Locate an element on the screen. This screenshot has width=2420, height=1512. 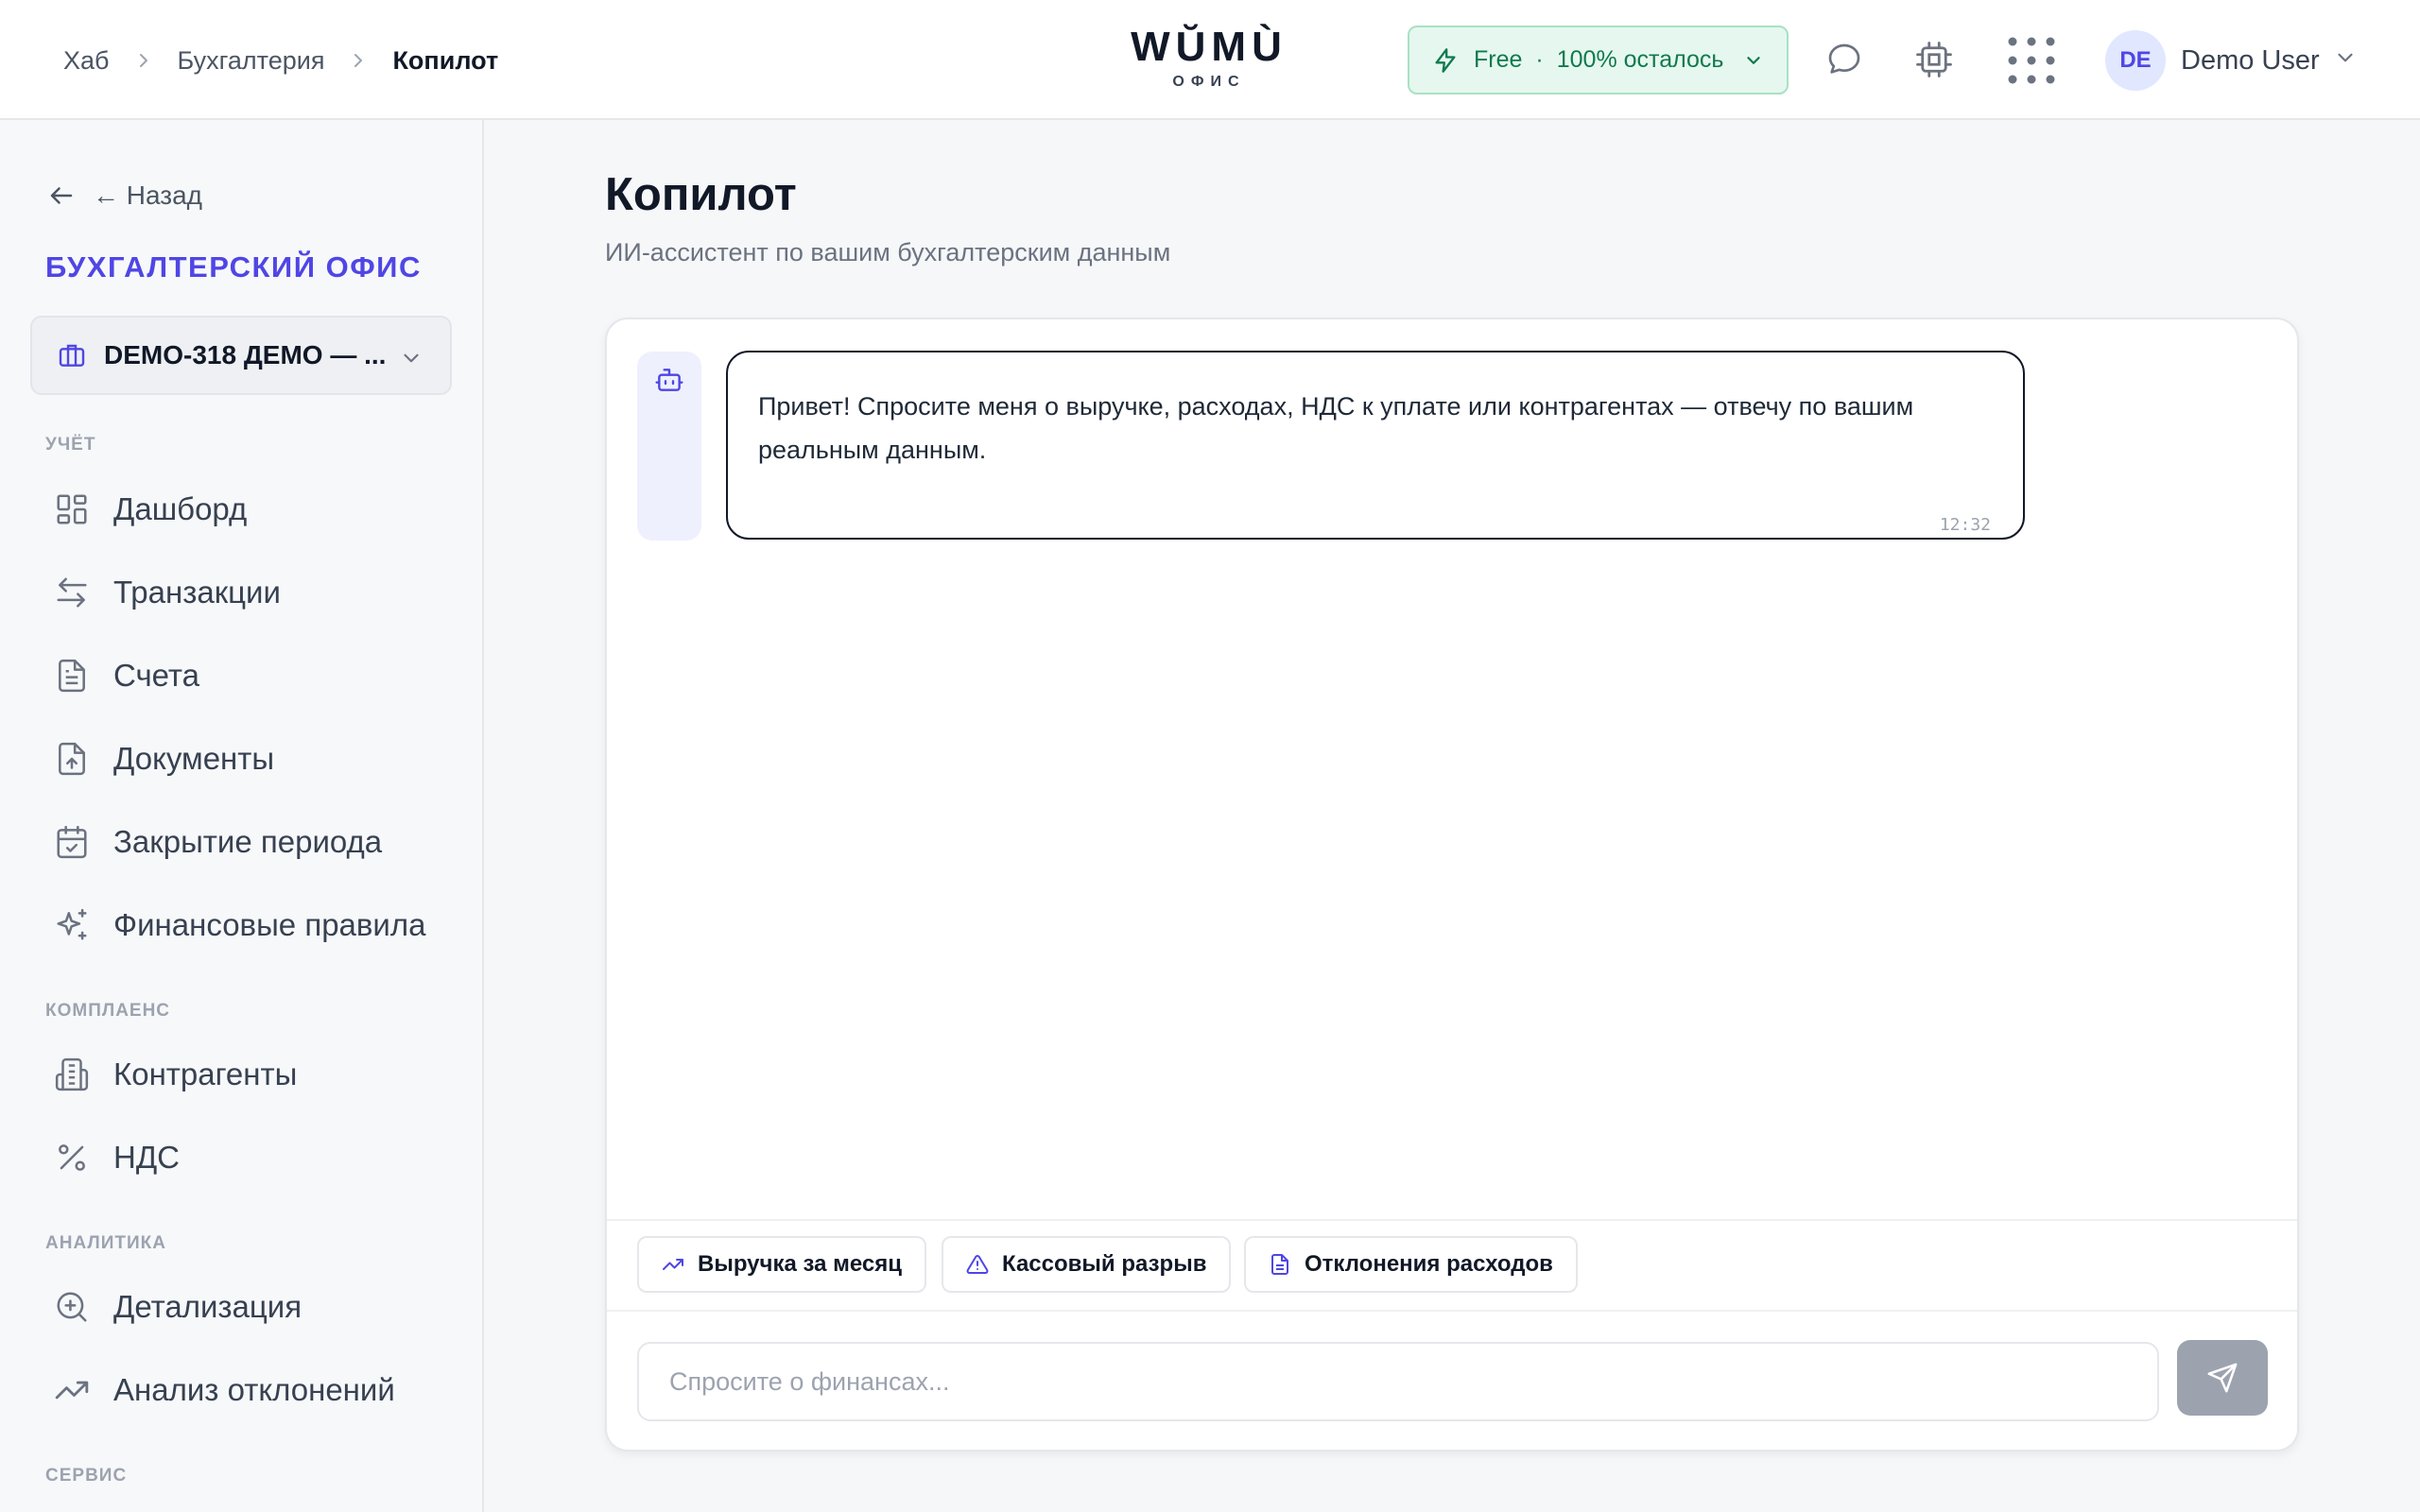
avatar: DE is located at coordinates (2135, 60).